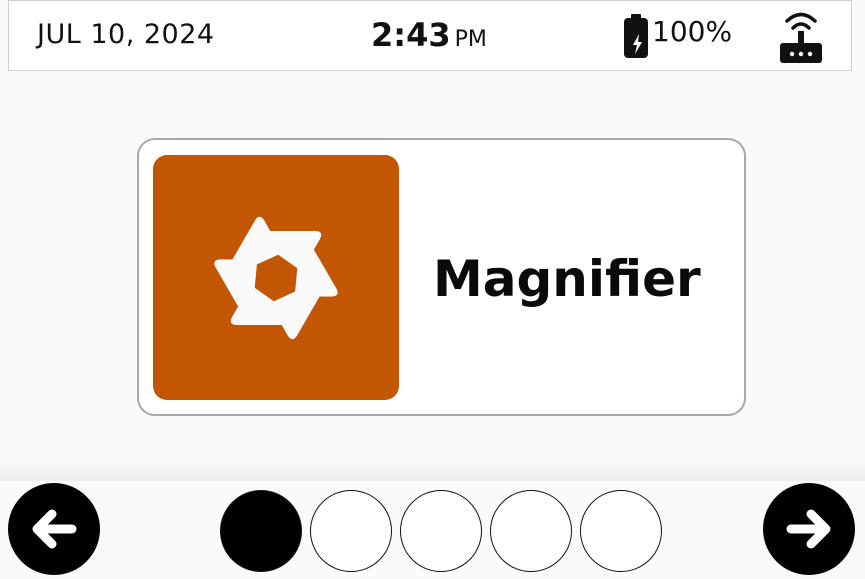 The height and width of the screenshot is (579, 865). What do you see at coordinates (692, 31) in the screenshot?
I see `battery-percent: 100%` at bounding box center [692, 31].